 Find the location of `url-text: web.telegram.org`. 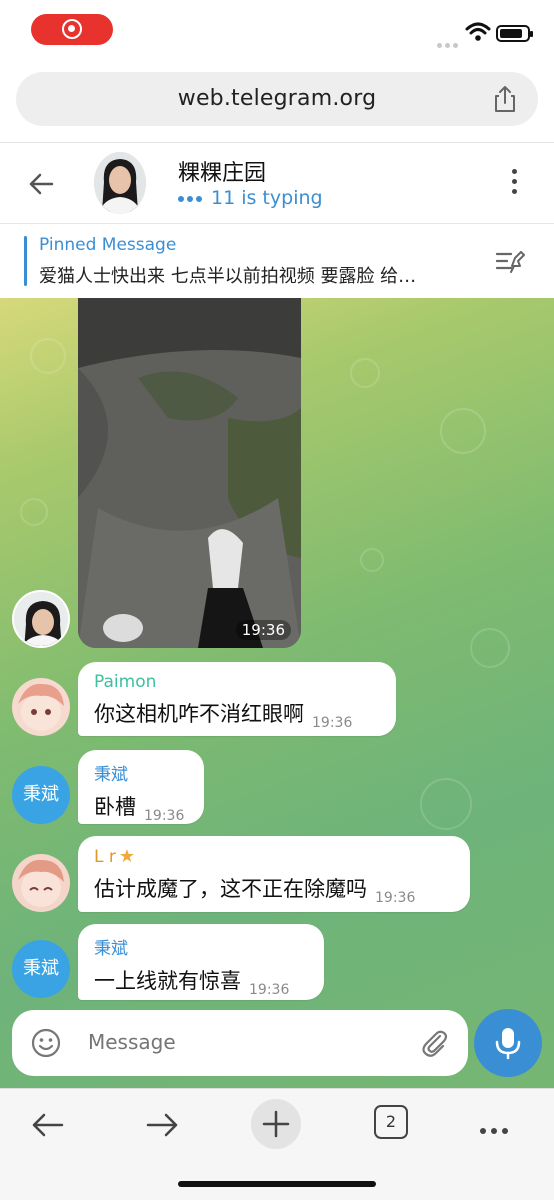

url-text: web.telegram.org is located at coordinates (277, 99).